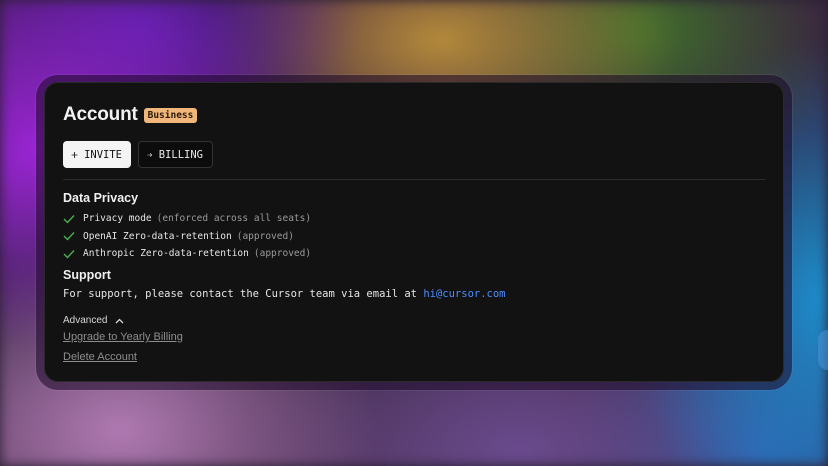 The height and width of the screenshot is (466, 828). Describe the element at coordinates (100, 114) in the screenshot. I see `page-title: Account` at that location.